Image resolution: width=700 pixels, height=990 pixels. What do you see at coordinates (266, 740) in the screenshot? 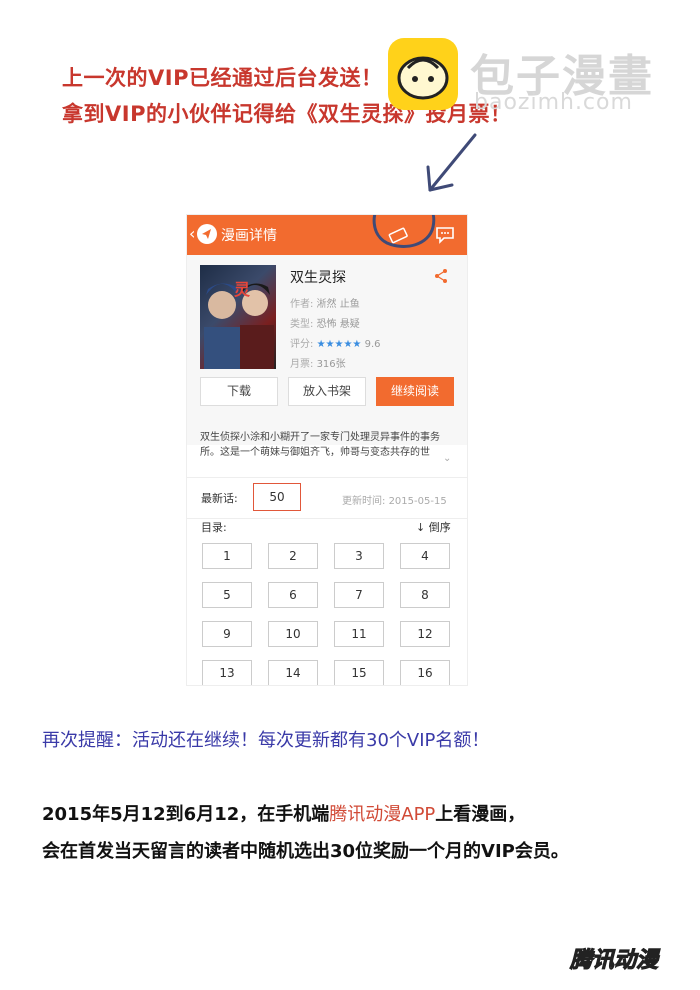
I see `reminder-text: 再次提醒：活动还在继续！每次更新都有30个VIP名额！` at bounding box center [266, 740].